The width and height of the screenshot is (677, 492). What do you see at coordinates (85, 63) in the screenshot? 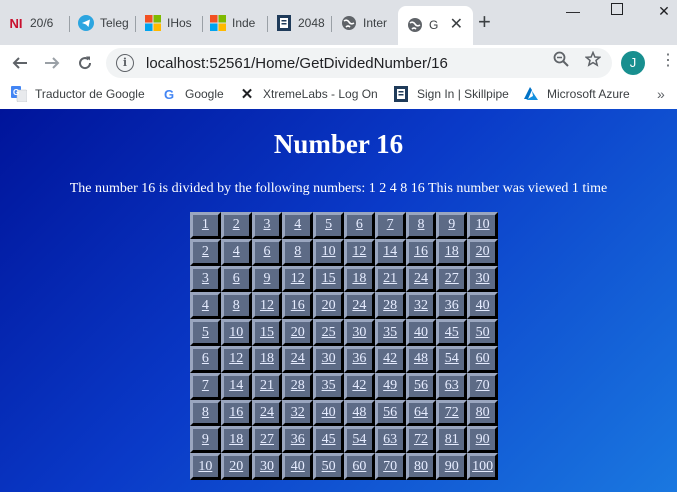
I see `reload-icon` at bounding box center [85, 63].